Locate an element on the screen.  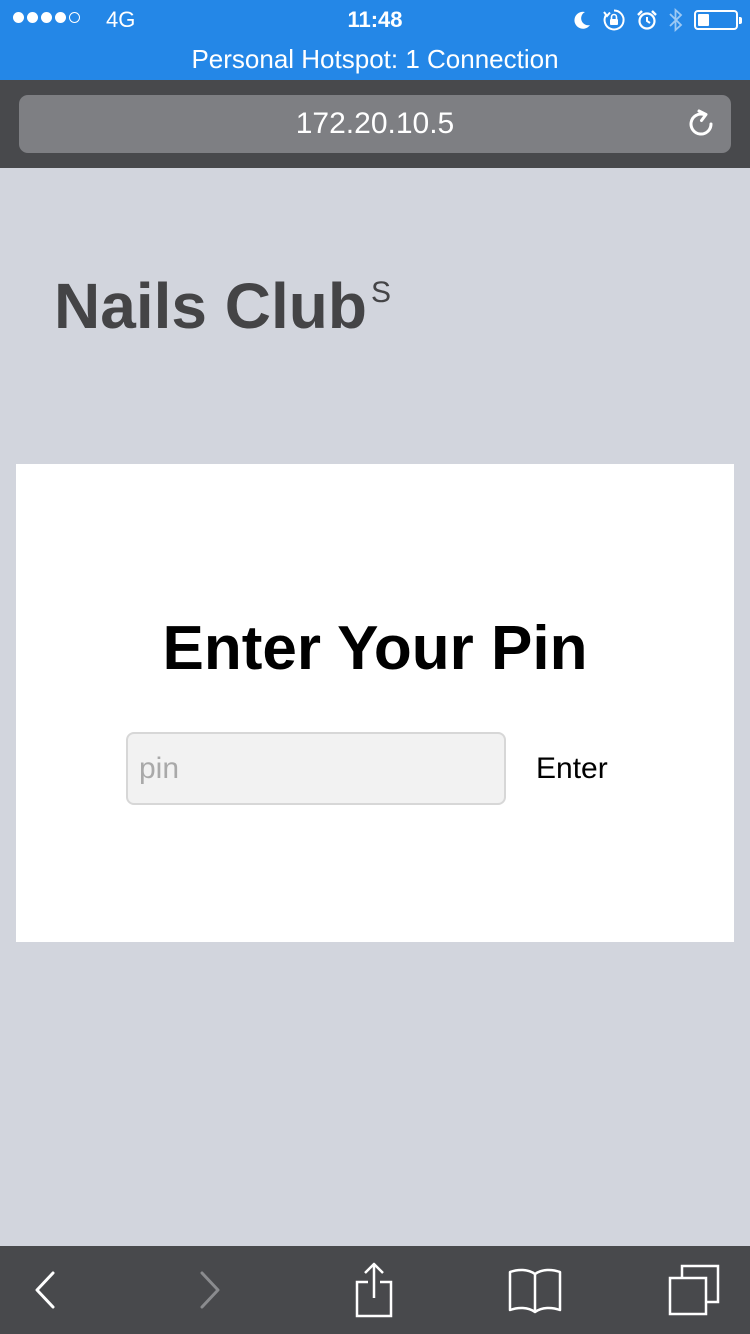
address-bar: 172.20.10.5 is located at coordinates (375, 124).